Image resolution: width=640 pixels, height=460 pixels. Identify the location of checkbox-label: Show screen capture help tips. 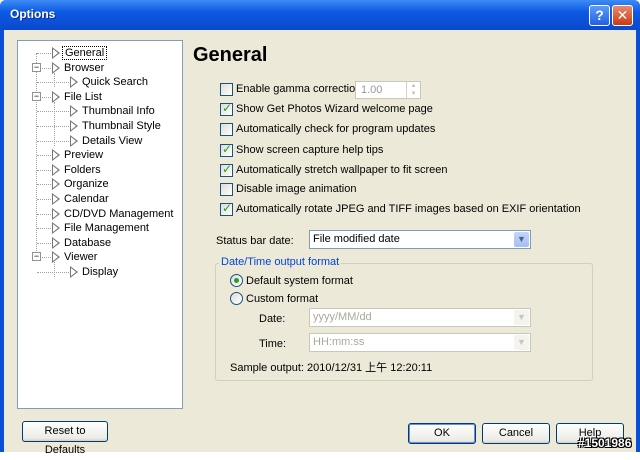
(310, 150).